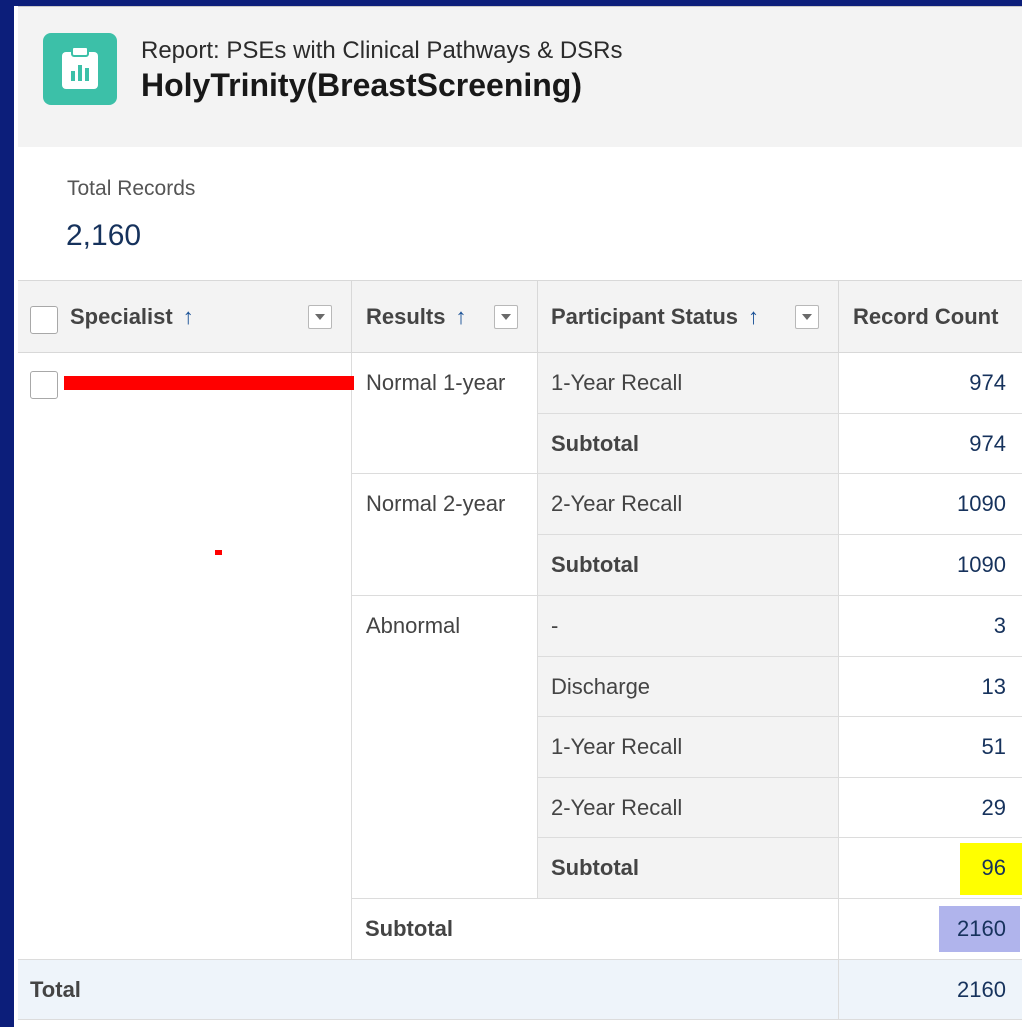  Describe the element at coordinates (993, 867) in the screenshot. I see `subtotal-count: 96` at that location.